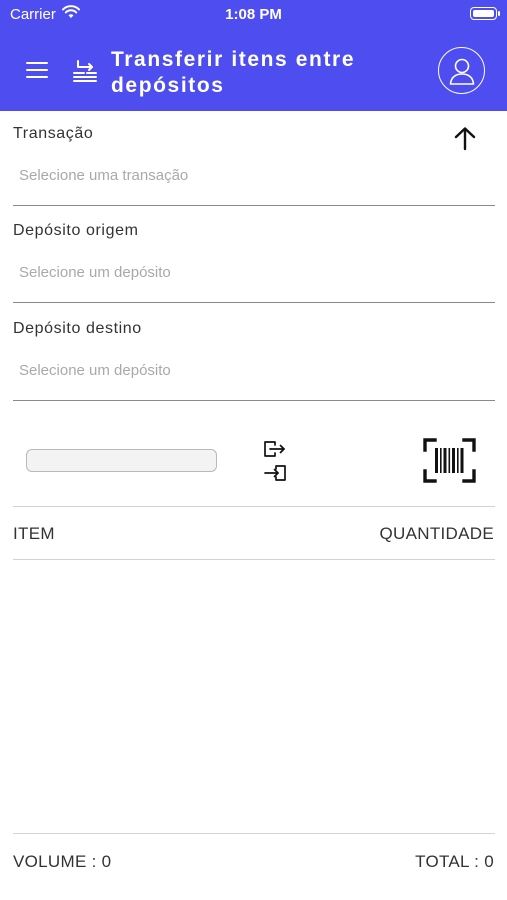 The image size is (507, 900). I want to click on export-icon, so click(275, 449).